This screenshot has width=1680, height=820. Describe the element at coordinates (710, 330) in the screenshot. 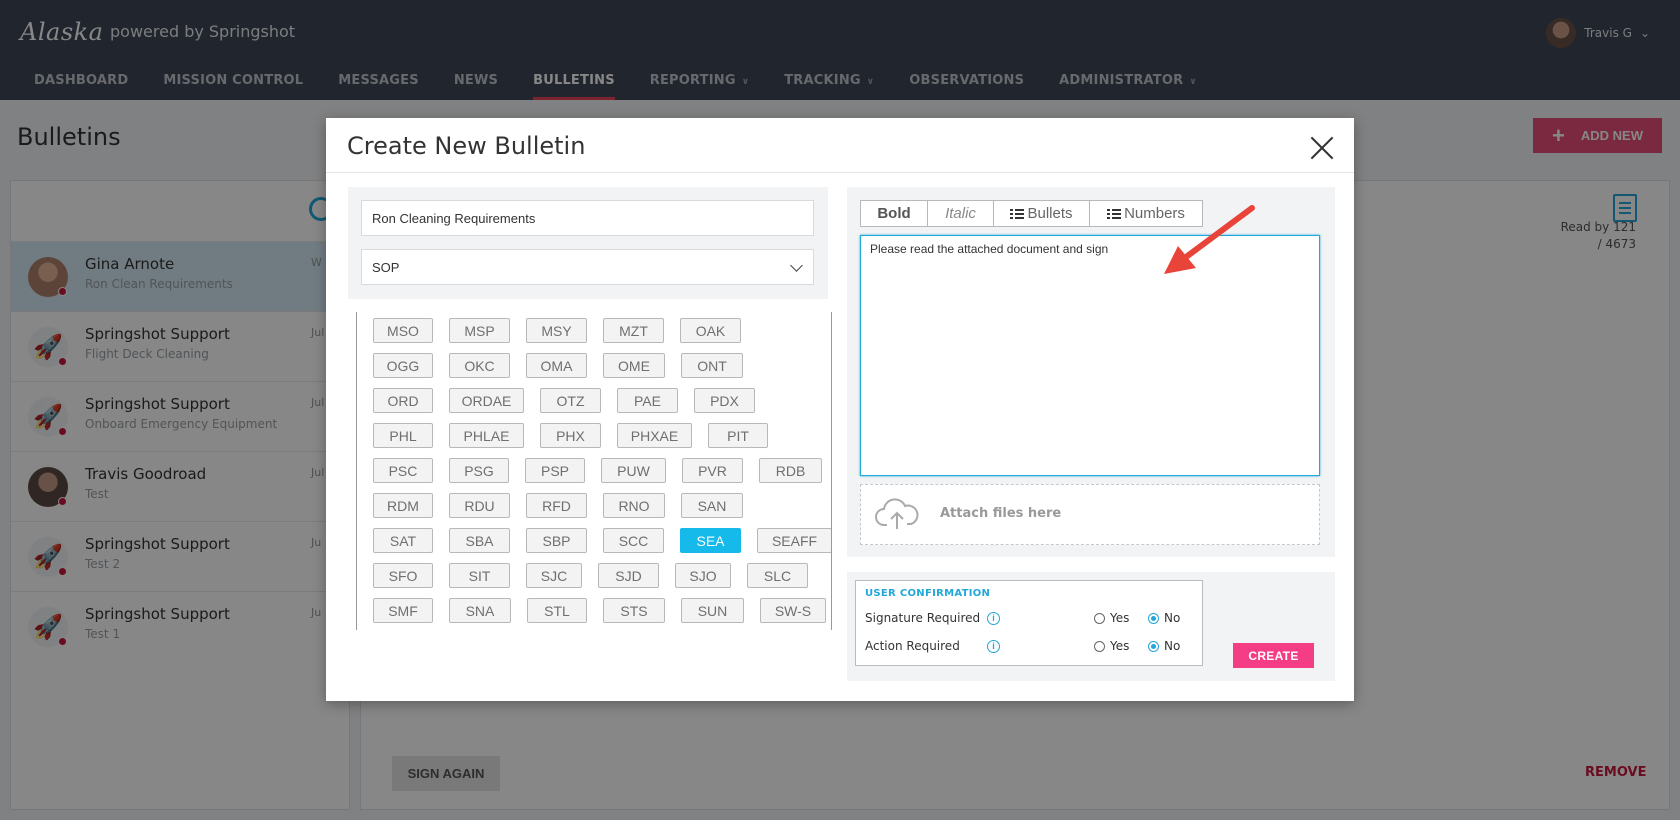

I see `station-chip-oak: OAK` at that location.